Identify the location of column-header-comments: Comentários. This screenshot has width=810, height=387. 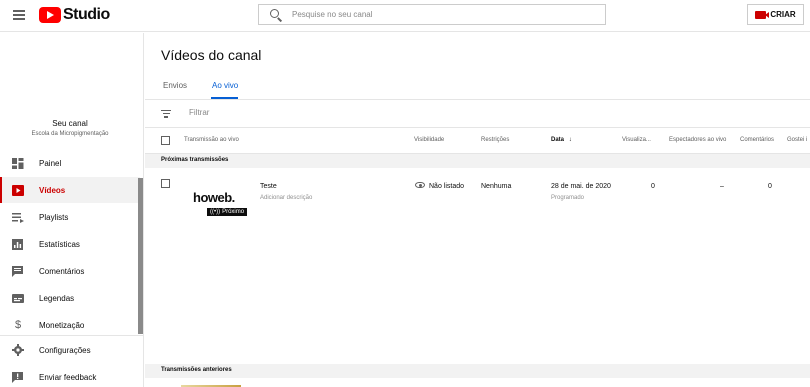
(757, 140).